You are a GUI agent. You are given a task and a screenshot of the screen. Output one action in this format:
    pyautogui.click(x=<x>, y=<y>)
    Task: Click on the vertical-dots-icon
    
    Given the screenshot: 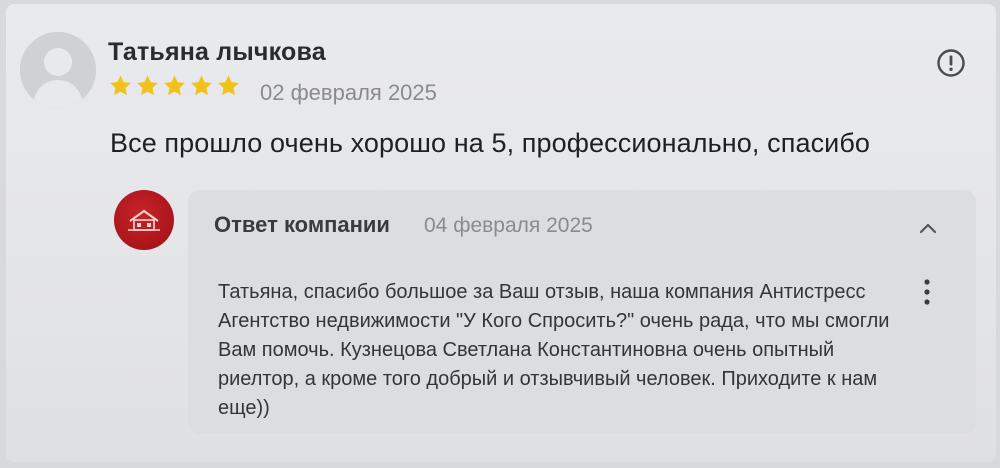 What is the action you would take?
    pyautogui.click(x=927, y=293)
    